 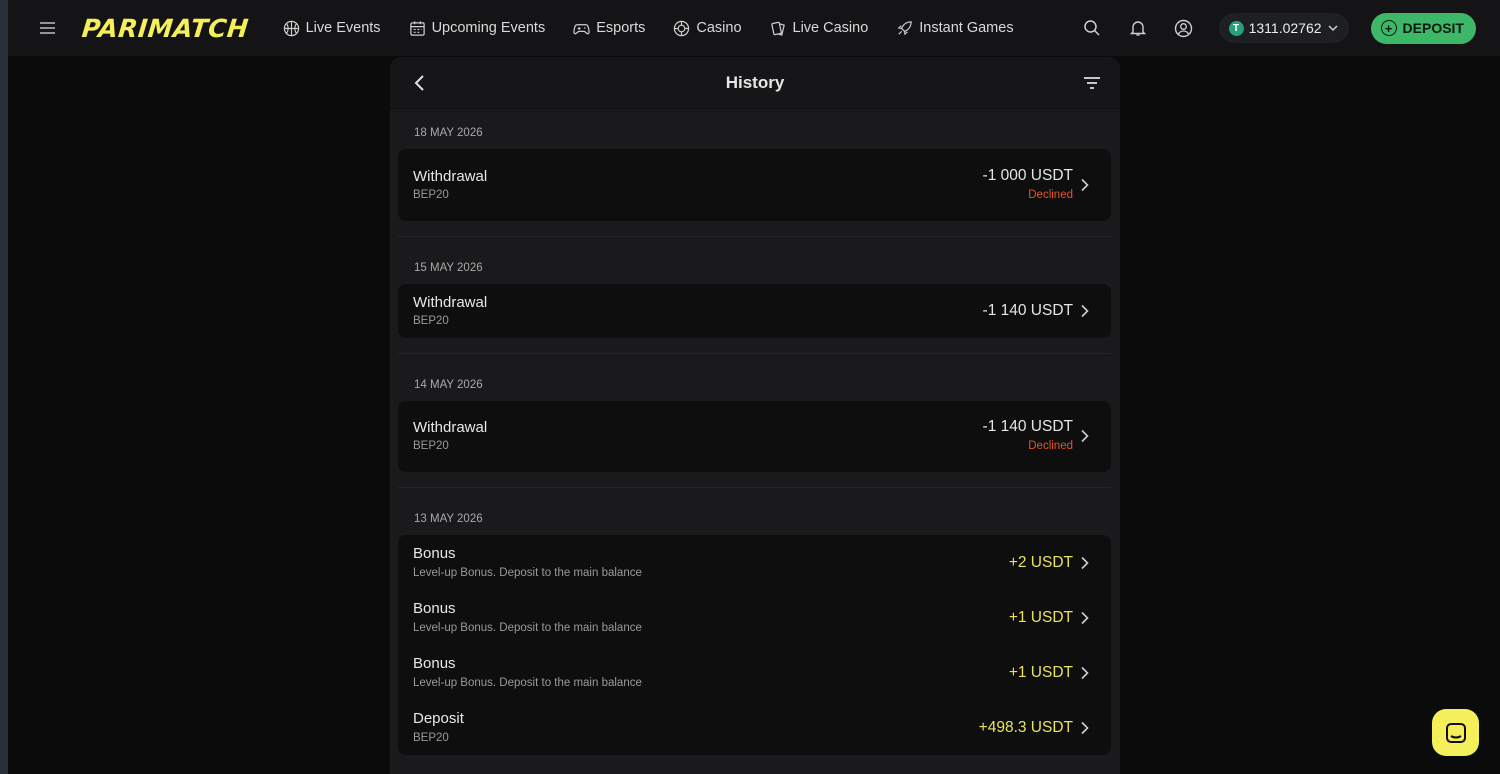 I want to click on nav-label: Instant Games, so click(x=966, y=28).